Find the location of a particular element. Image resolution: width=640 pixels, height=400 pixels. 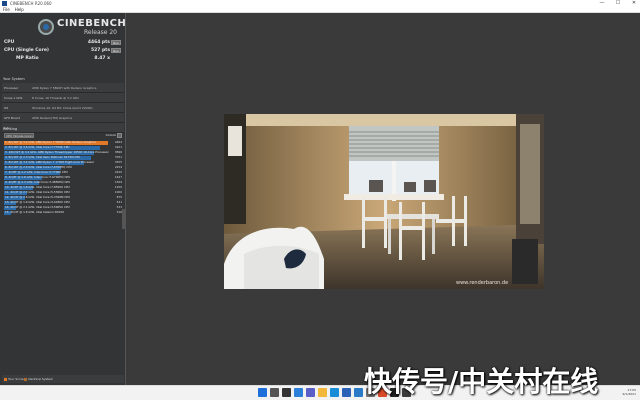

system-tray-clock: 17:05 9/1/2021 is located at coordinates (629, 392).